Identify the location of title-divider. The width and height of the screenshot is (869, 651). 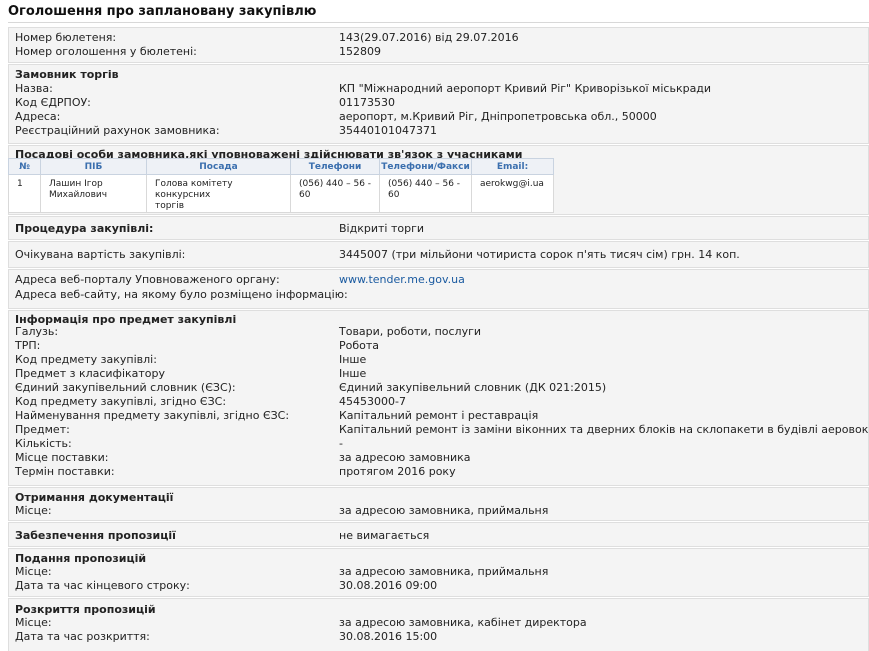
(438, 22).